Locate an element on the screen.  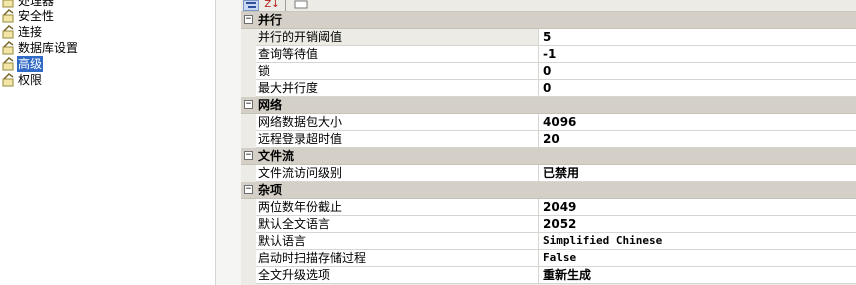
property-pages-icon is located at coordinates (301, 6).